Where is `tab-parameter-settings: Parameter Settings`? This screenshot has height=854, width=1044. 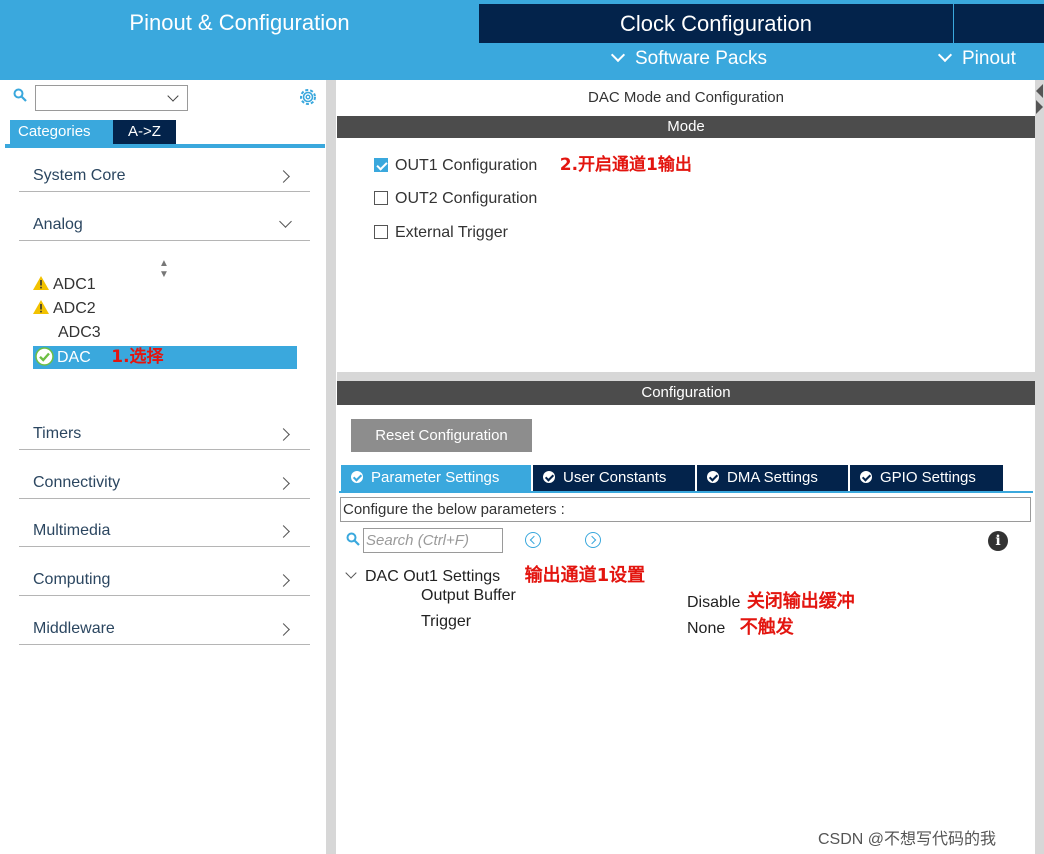 tab-parameter-settings: Parameter Settings is located at coordinates (436, 478).